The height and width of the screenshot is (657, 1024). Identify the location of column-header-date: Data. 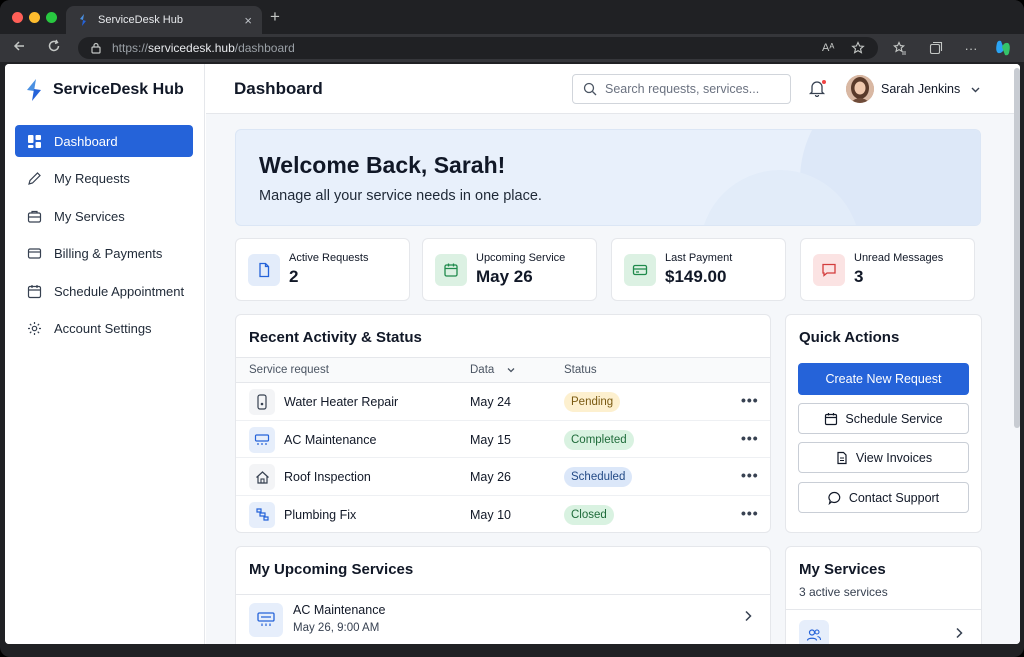
(493, 370).